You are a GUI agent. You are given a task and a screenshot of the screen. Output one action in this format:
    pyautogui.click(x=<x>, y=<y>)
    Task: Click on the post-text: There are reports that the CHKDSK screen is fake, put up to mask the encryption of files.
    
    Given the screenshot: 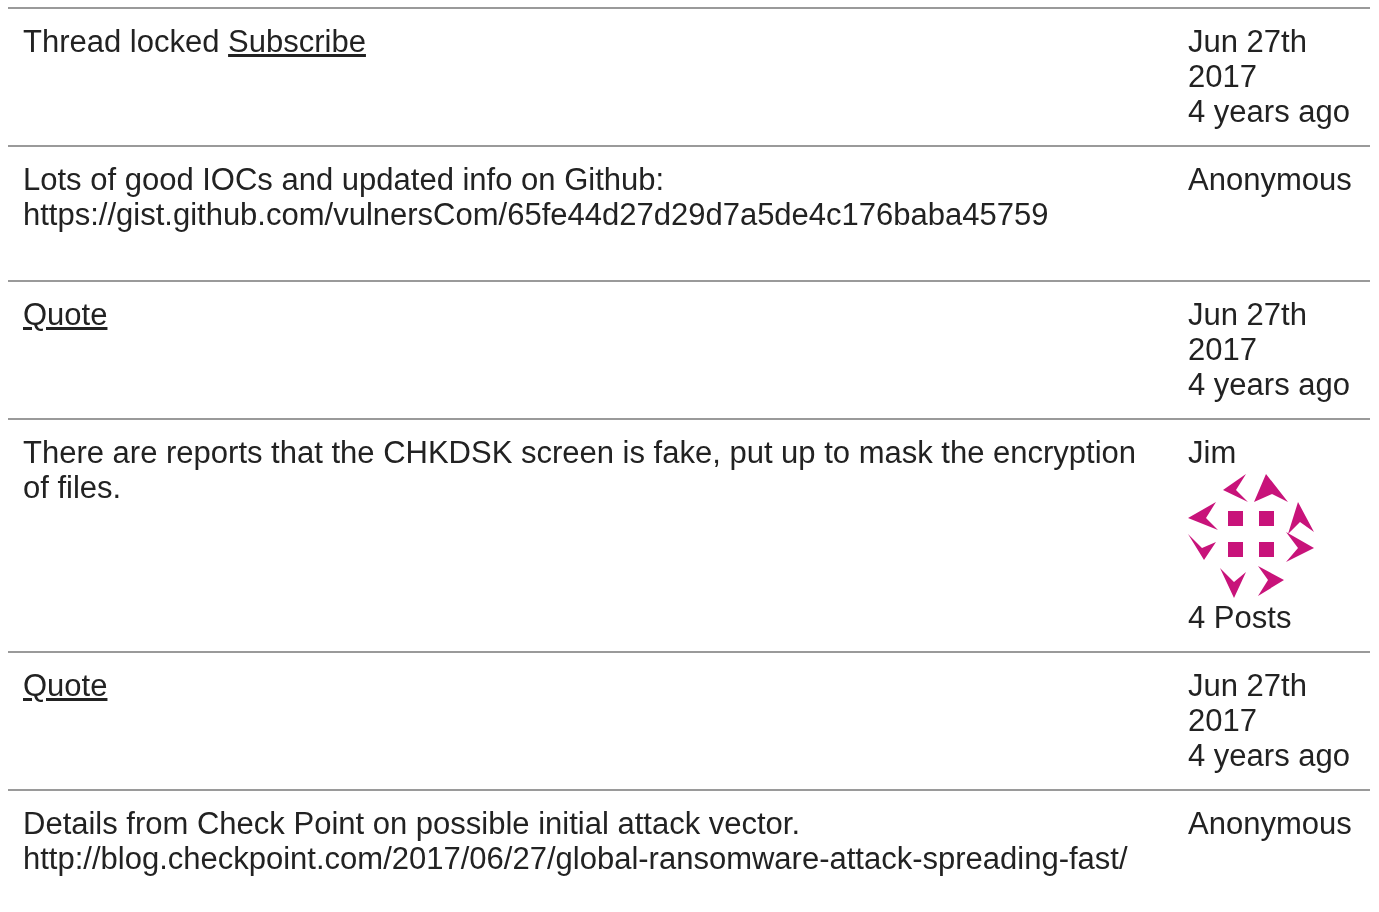 What is the action you would take?
    pyautogui.click(x=580, y=470)
    